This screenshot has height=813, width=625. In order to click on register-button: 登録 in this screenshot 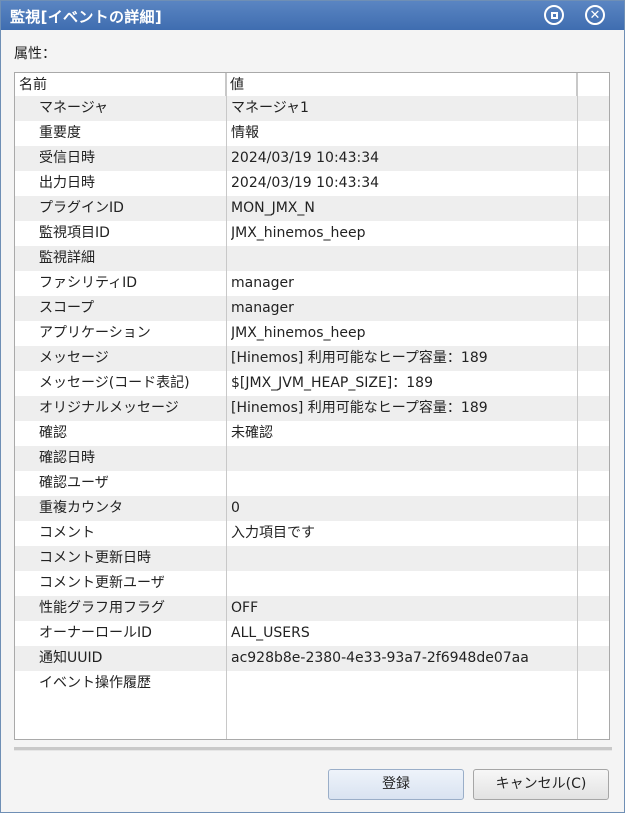, I will do `click(396, 784)`.